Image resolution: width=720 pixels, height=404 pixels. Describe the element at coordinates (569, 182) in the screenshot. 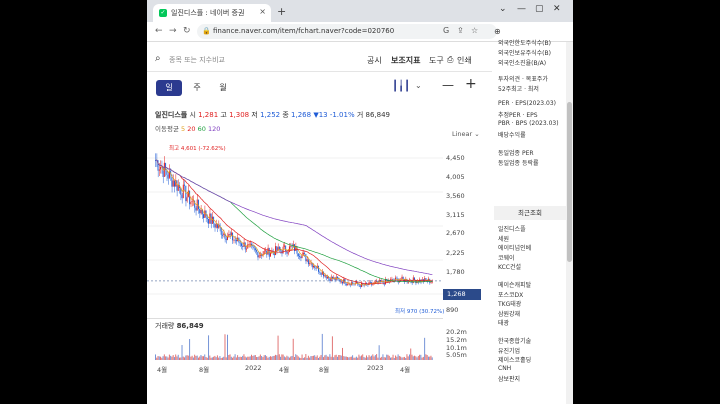

I see `scrollbar-thumb` at that location.